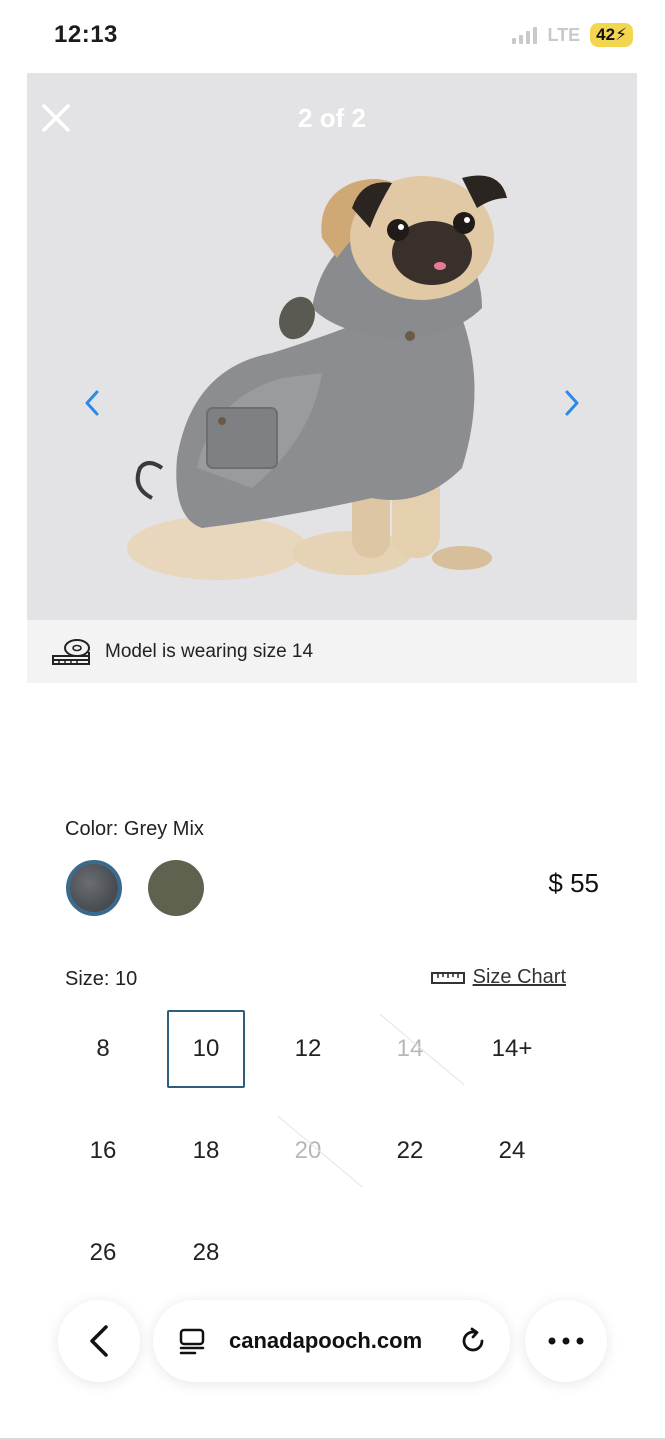 The image size is (665, 1440). I want to click on size-chart-label: Size Chart, so click(519, 977).